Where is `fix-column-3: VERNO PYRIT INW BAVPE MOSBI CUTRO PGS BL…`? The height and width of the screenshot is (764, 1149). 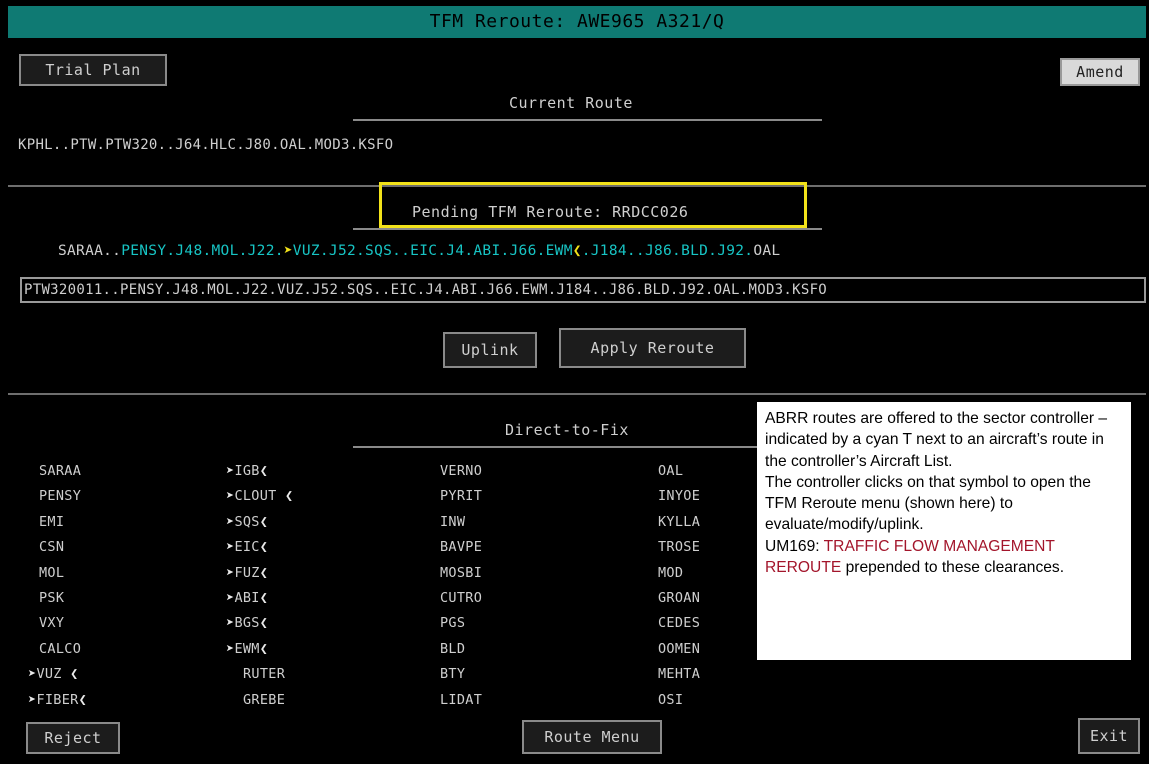 fix-column-3: VERNO PYRIT INW BAVPE MOSBI CUTRO PGS BL… is located at coordinates (500, 586).